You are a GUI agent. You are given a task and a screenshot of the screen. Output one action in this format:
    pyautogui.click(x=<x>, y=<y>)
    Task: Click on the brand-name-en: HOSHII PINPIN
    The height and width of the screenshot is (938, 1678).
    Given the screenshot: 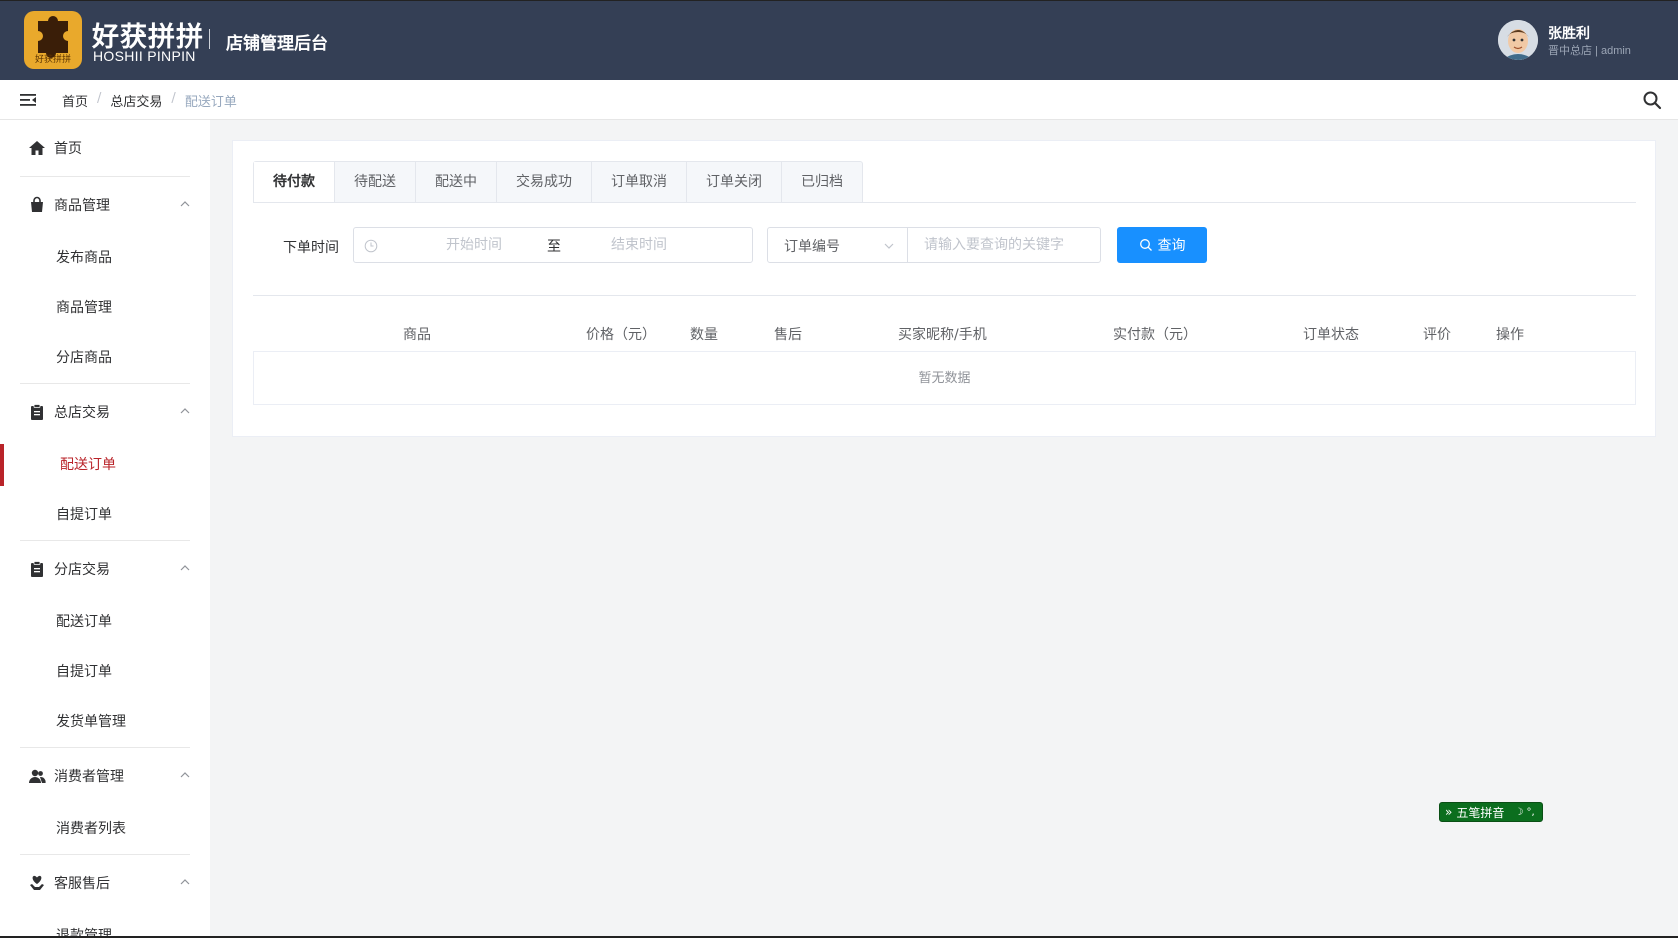 What is the action you would take?
    pyautogui.click(x=144, y=56)
    